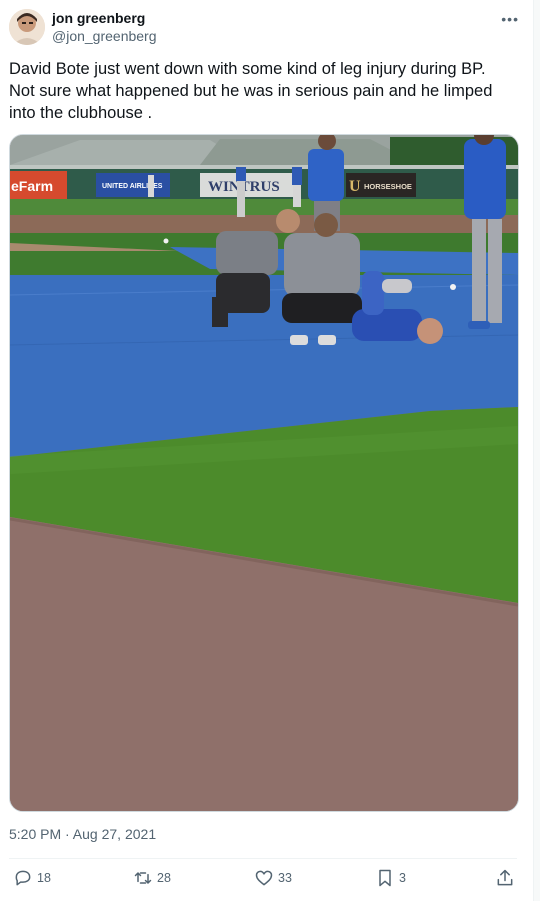 Image resolution: width=540 pixels, height=901 pixels. I want to click on tweet-timestamp: 5:20 PM · Aug 27, 2021, so click(82, 834).